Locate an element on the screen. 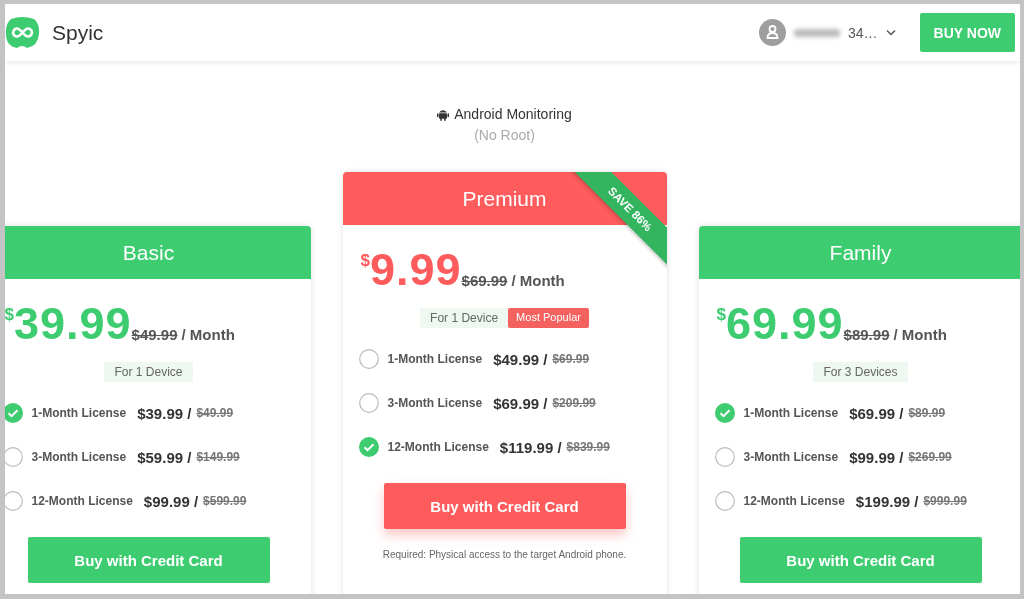  brand-name: Spyic is located at coordinates (78, 32).